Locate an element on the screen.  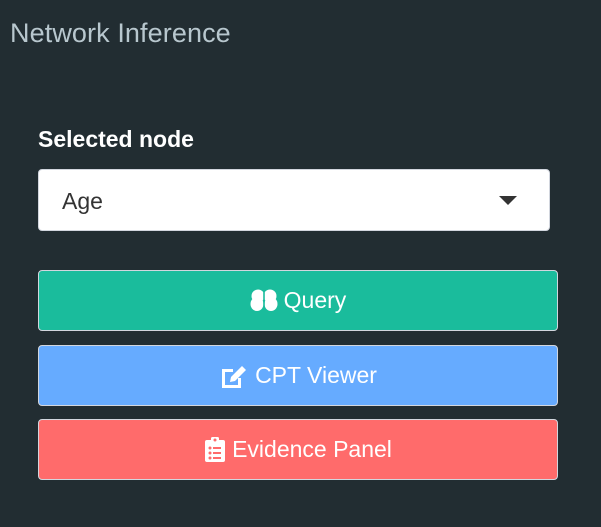
query-button: Query is located at coordinates (298, 300).